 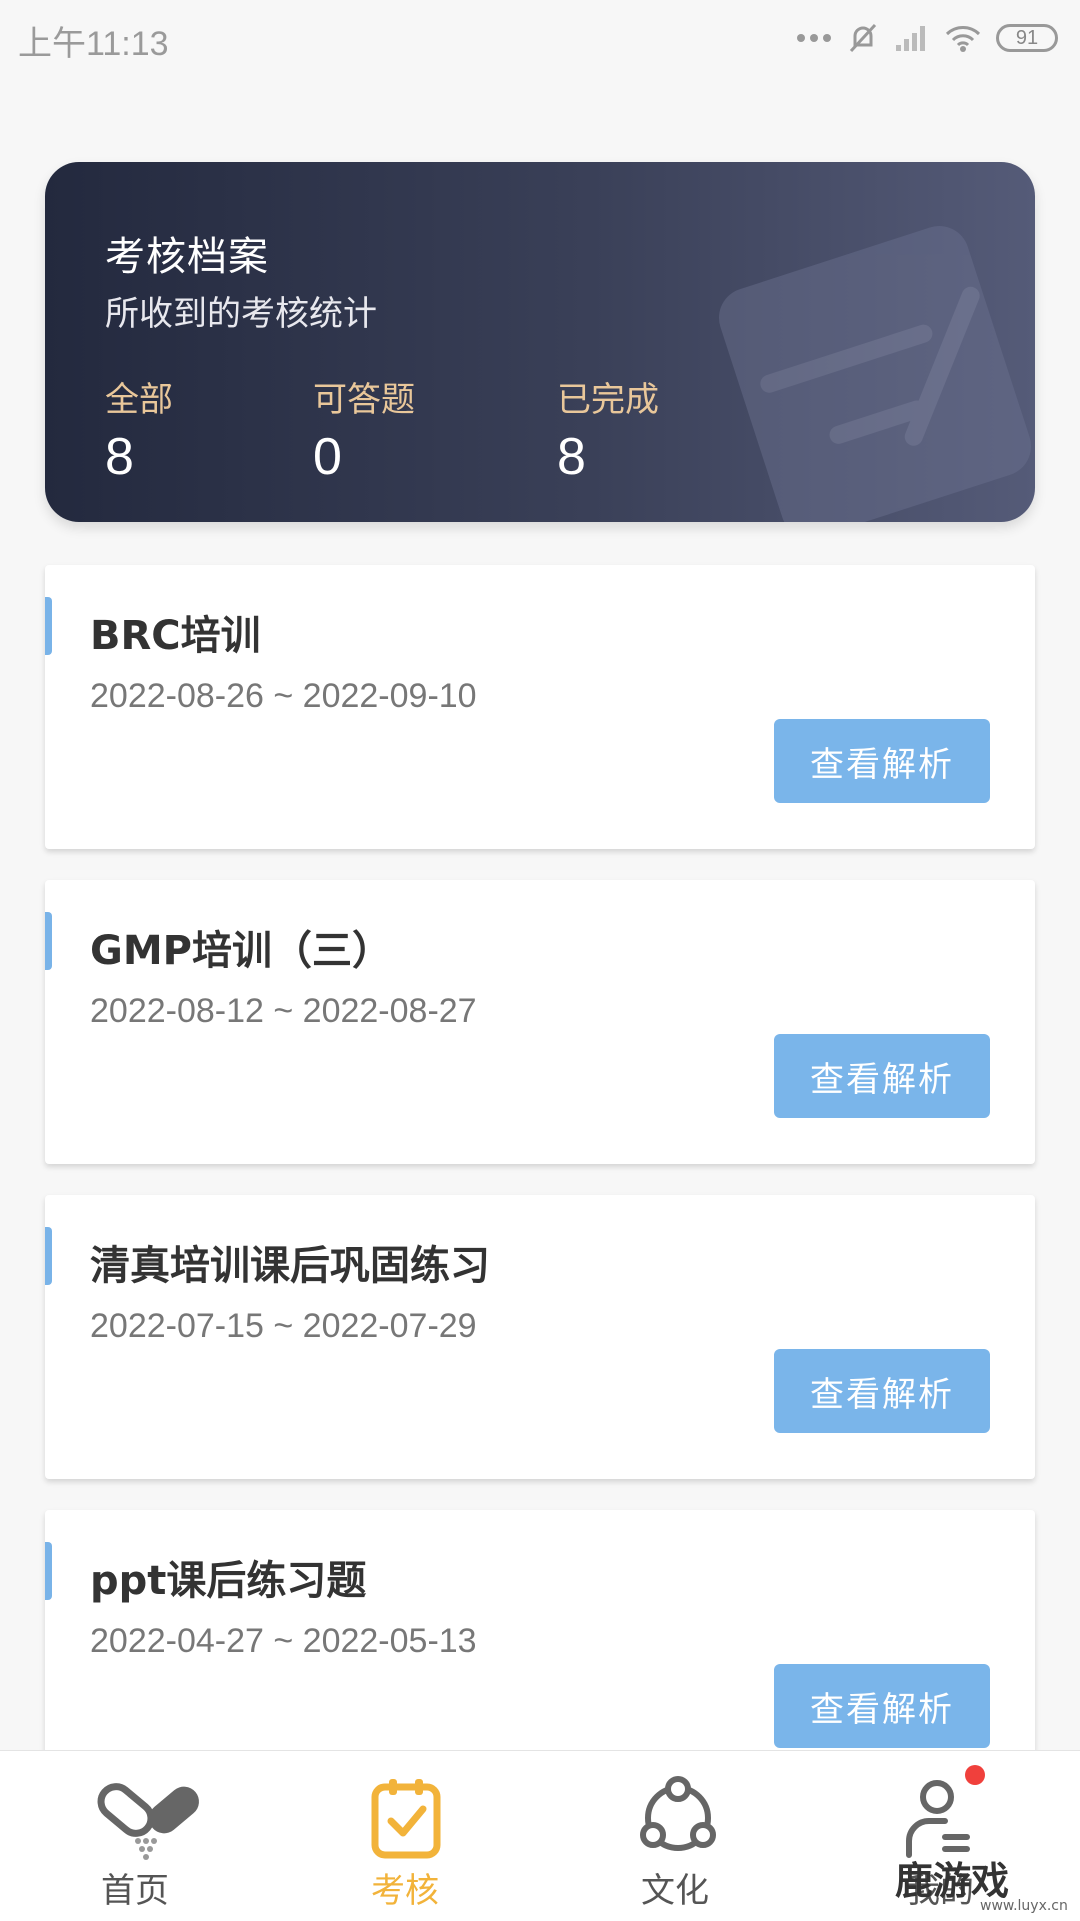 I want to click on nav-label-home: 首页, so click(x=135, y=1891).